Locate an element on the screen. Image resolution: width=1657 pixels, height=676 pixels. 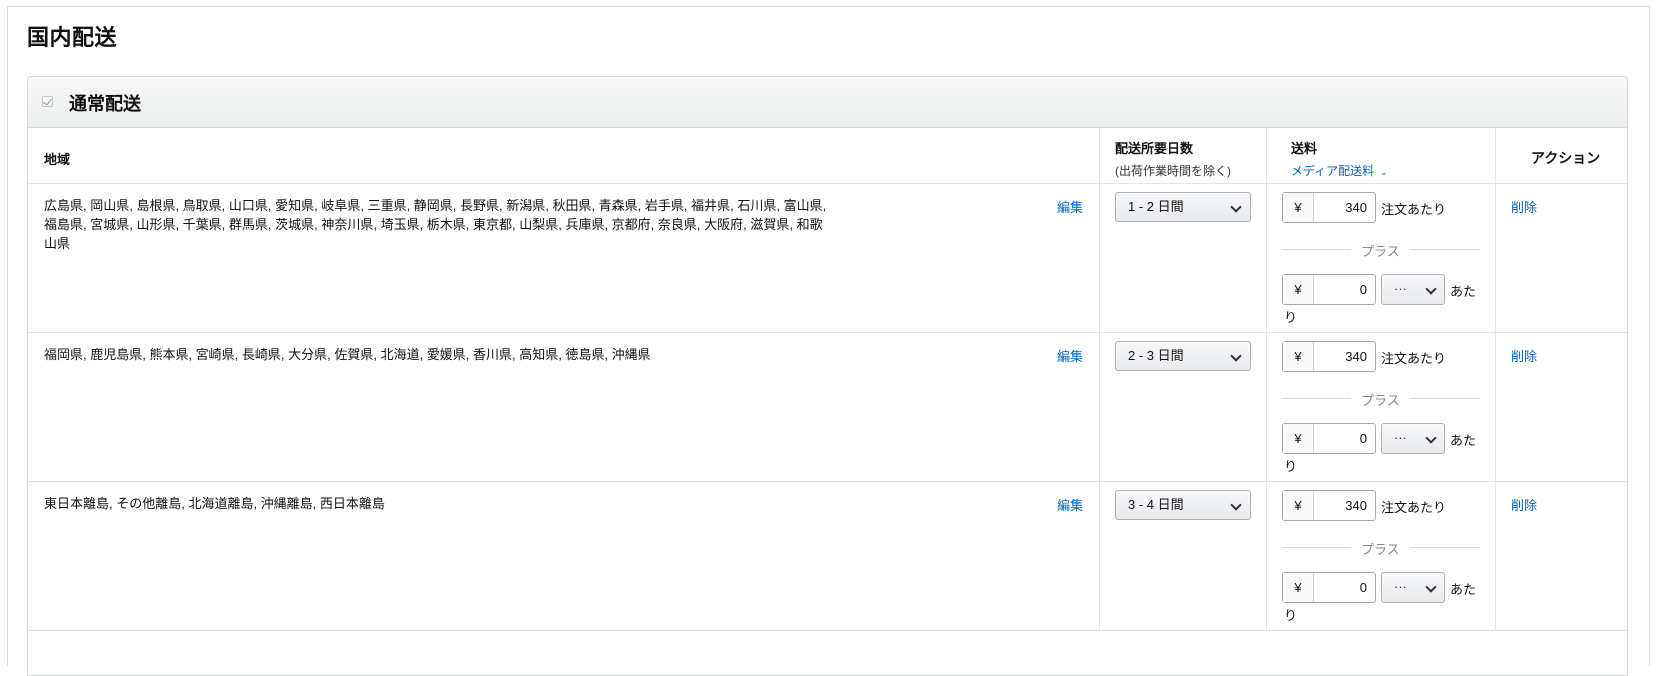
transit-days-value: 1 - 2 日間 is located at coordinates (1156, 206).